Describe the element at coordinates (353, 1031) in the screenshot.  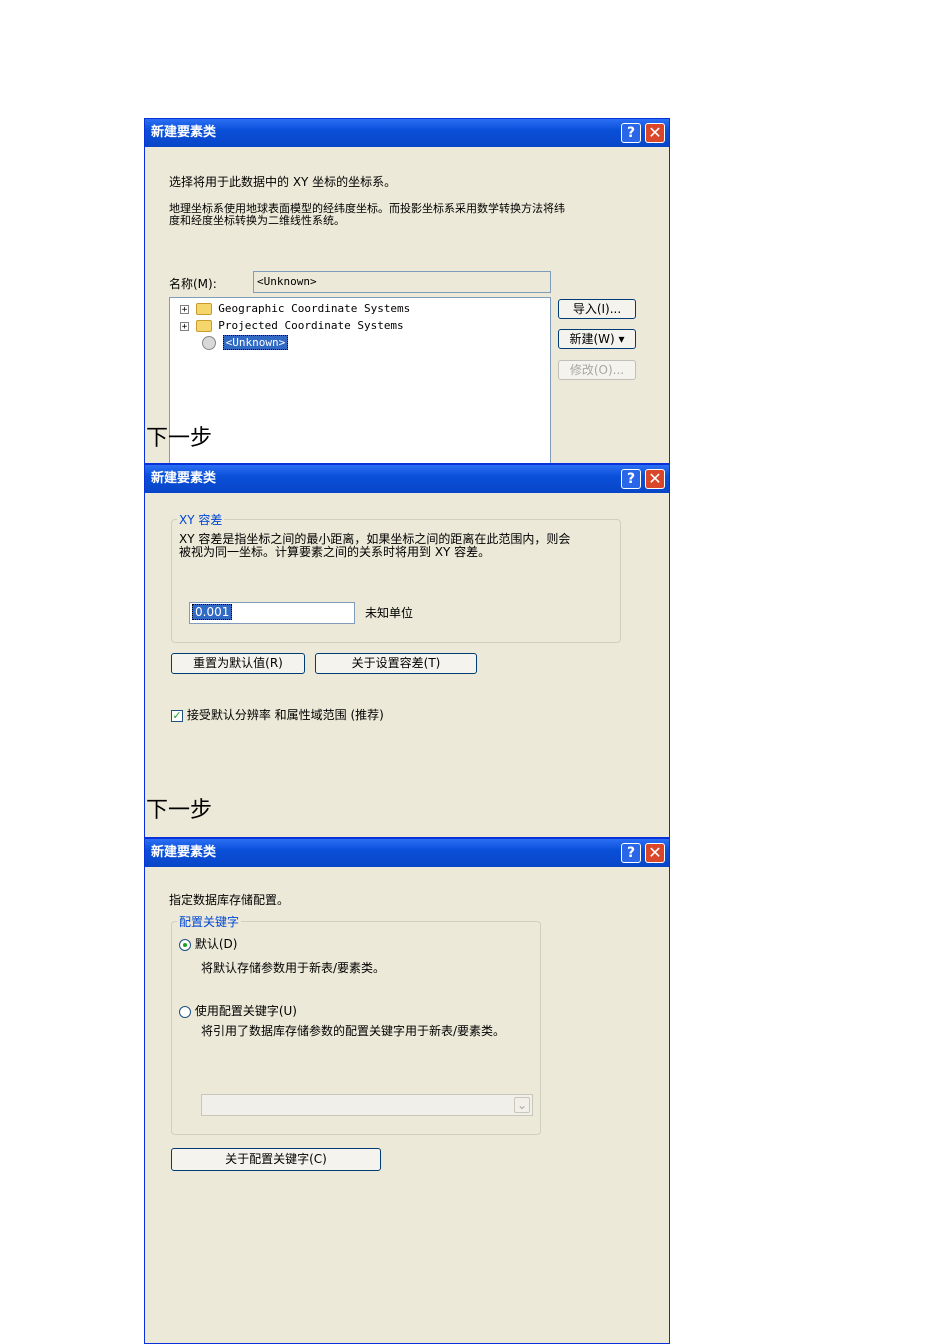
I see `use-keyword-description: 将引用了数据库存储参数的配置关键字用于新表/要素类。` at that location.